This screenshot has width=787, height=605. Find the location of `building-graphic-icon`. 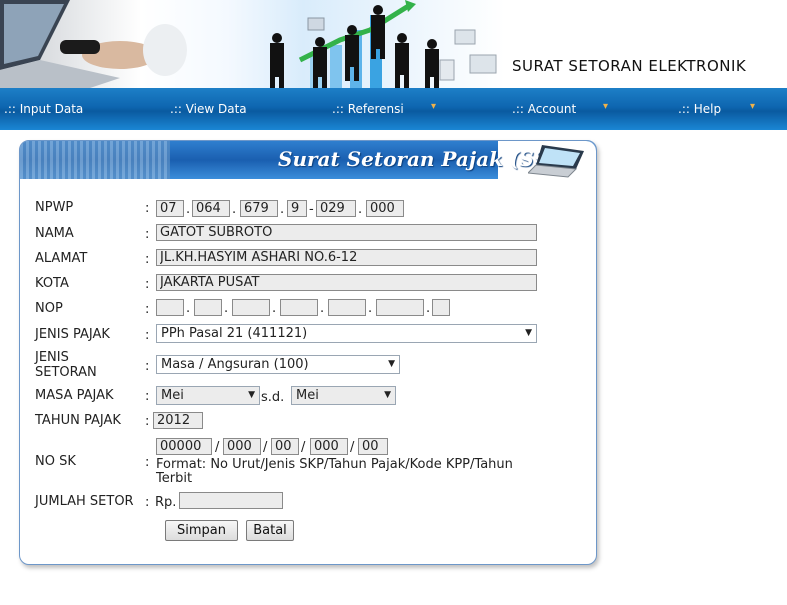

building-graphic-icon is located at coordinates (95, 160).